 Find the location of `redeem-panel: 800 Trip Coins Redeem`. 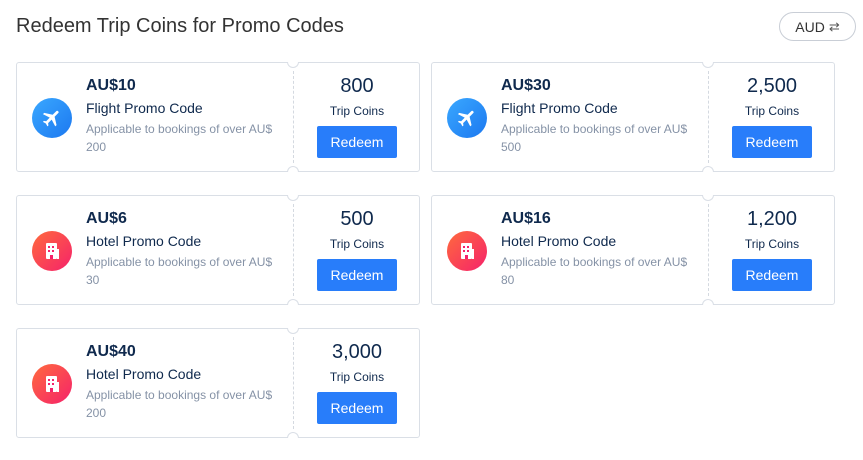

redeem-panel: 800 Trip Coins Redeem is located at coordinates (357, 117).